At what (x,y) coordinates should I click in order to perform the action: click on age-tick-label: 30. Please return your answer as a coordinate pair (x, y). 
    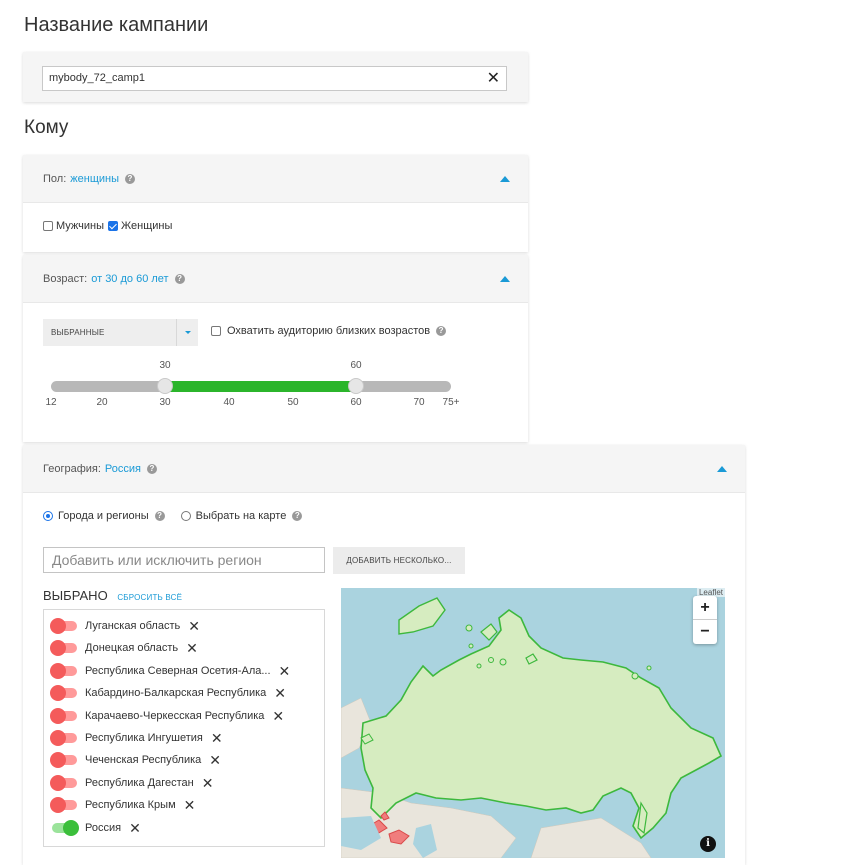
    Looking at the image, I should click on (165, 402).